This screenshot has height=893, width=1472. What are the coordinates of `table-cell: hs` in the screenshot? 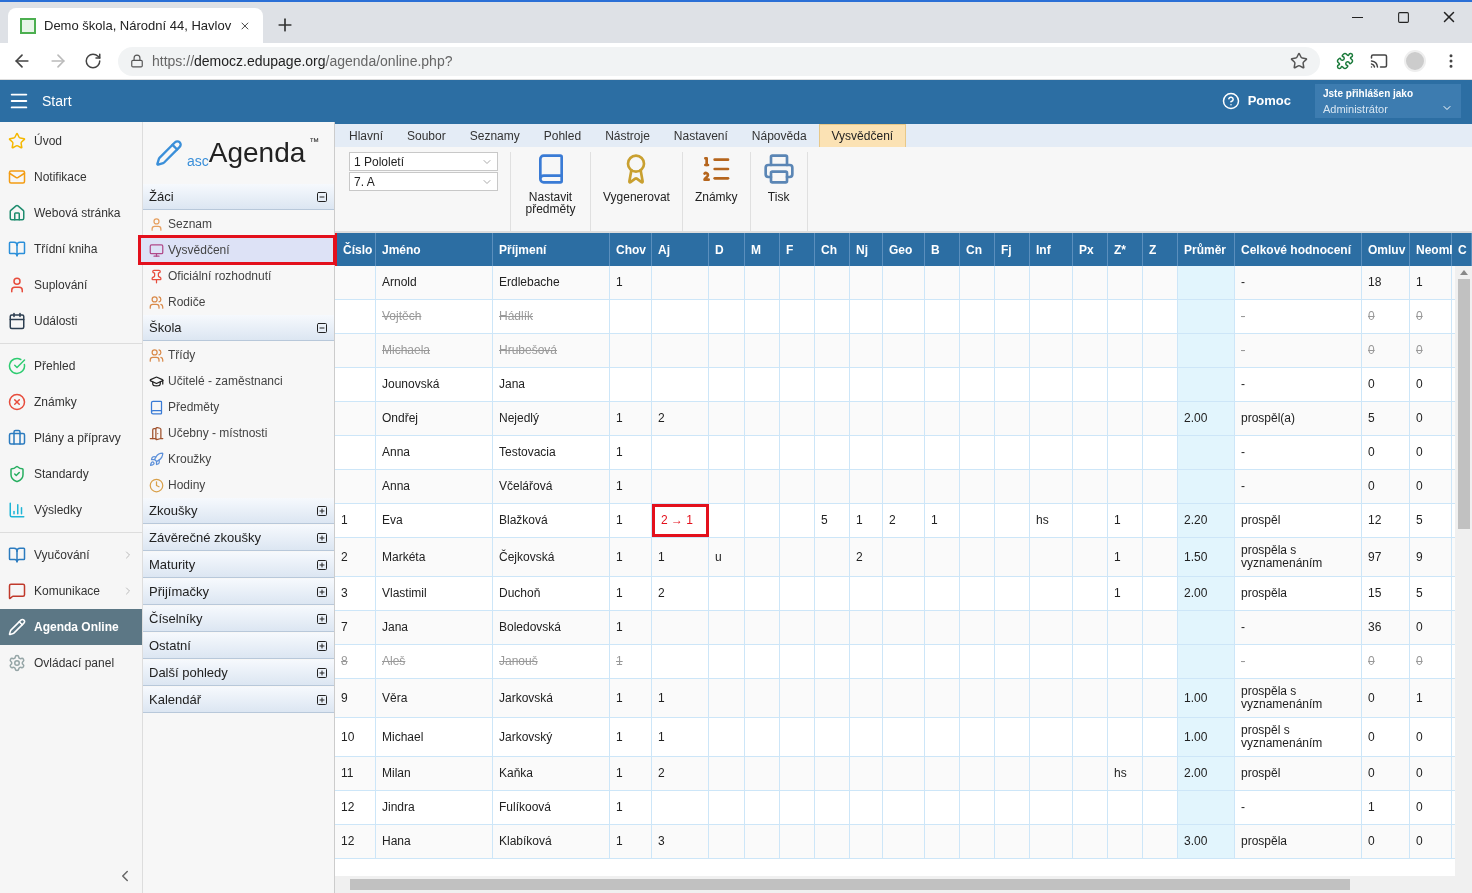 It's located at (1051, 520).